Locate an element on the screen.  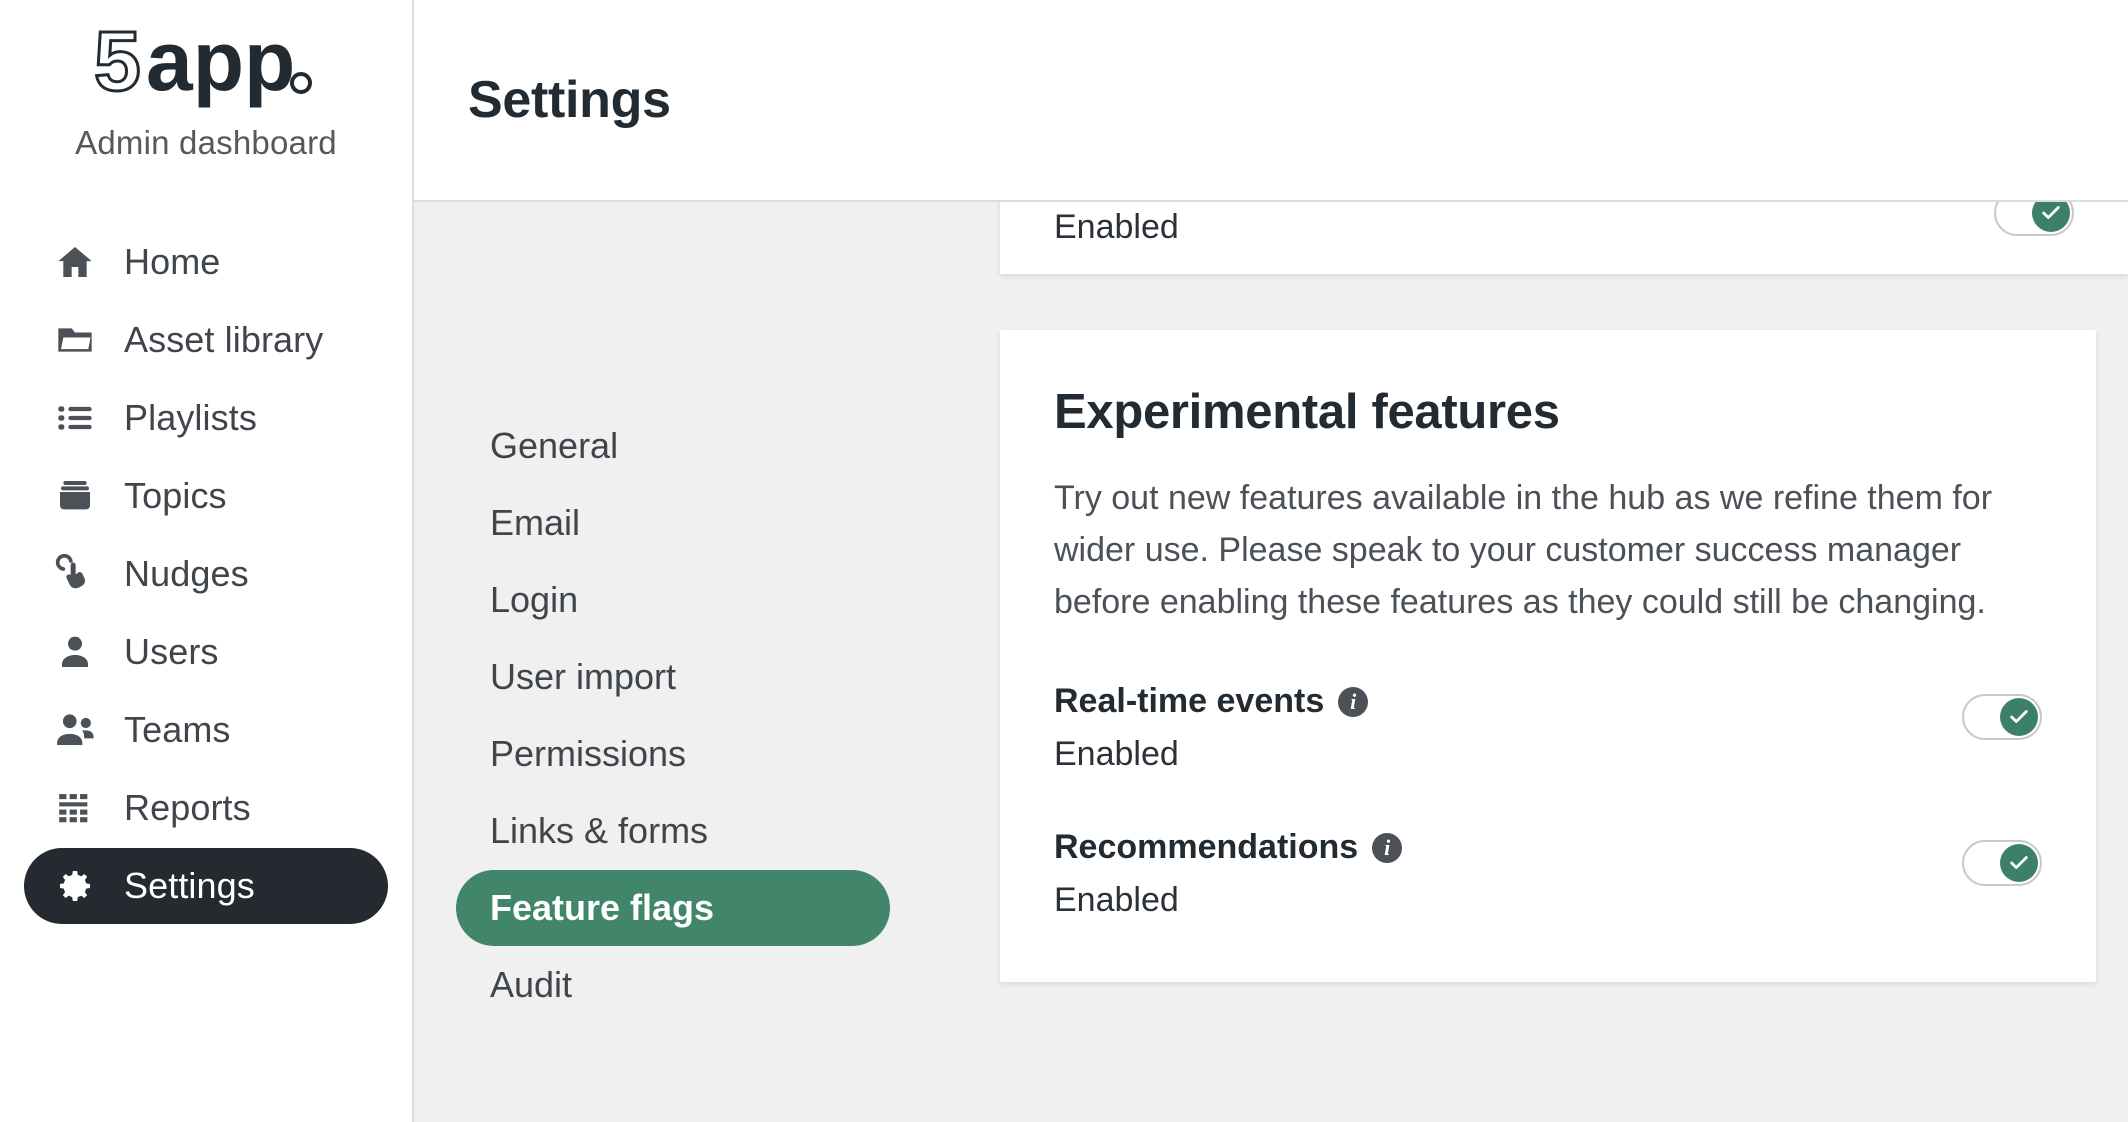
sidebar-item-playlists: Playlists is located at coordinates (206, 418).